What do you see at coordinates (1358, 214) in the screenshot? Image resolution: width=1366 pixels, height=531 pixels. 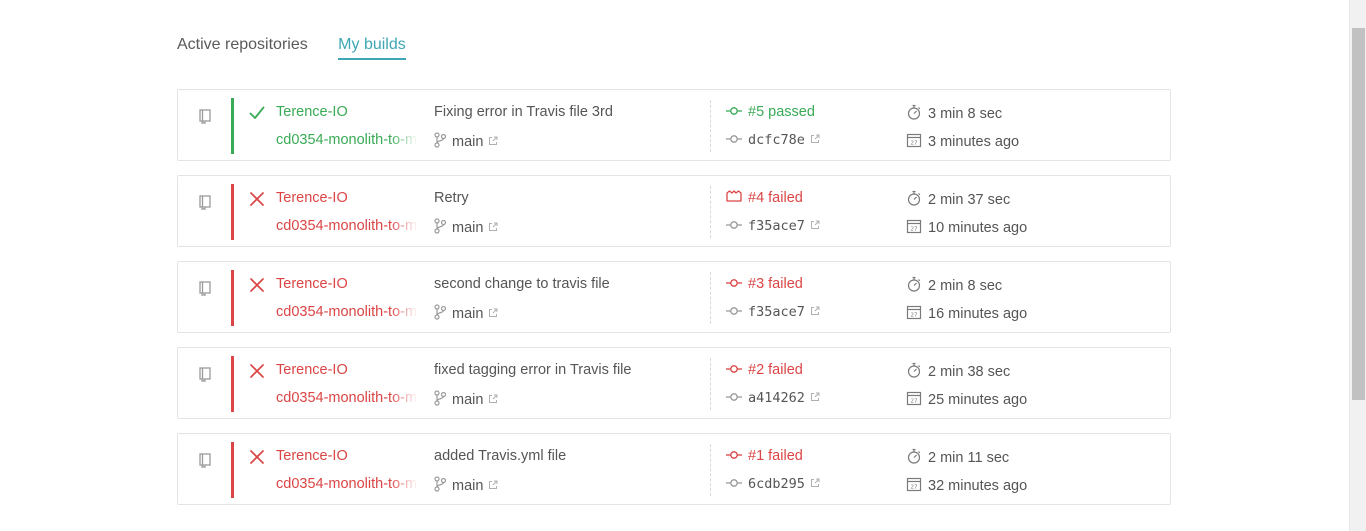 I see `scrollbar-thumb` at bounding box center [1358, 214].